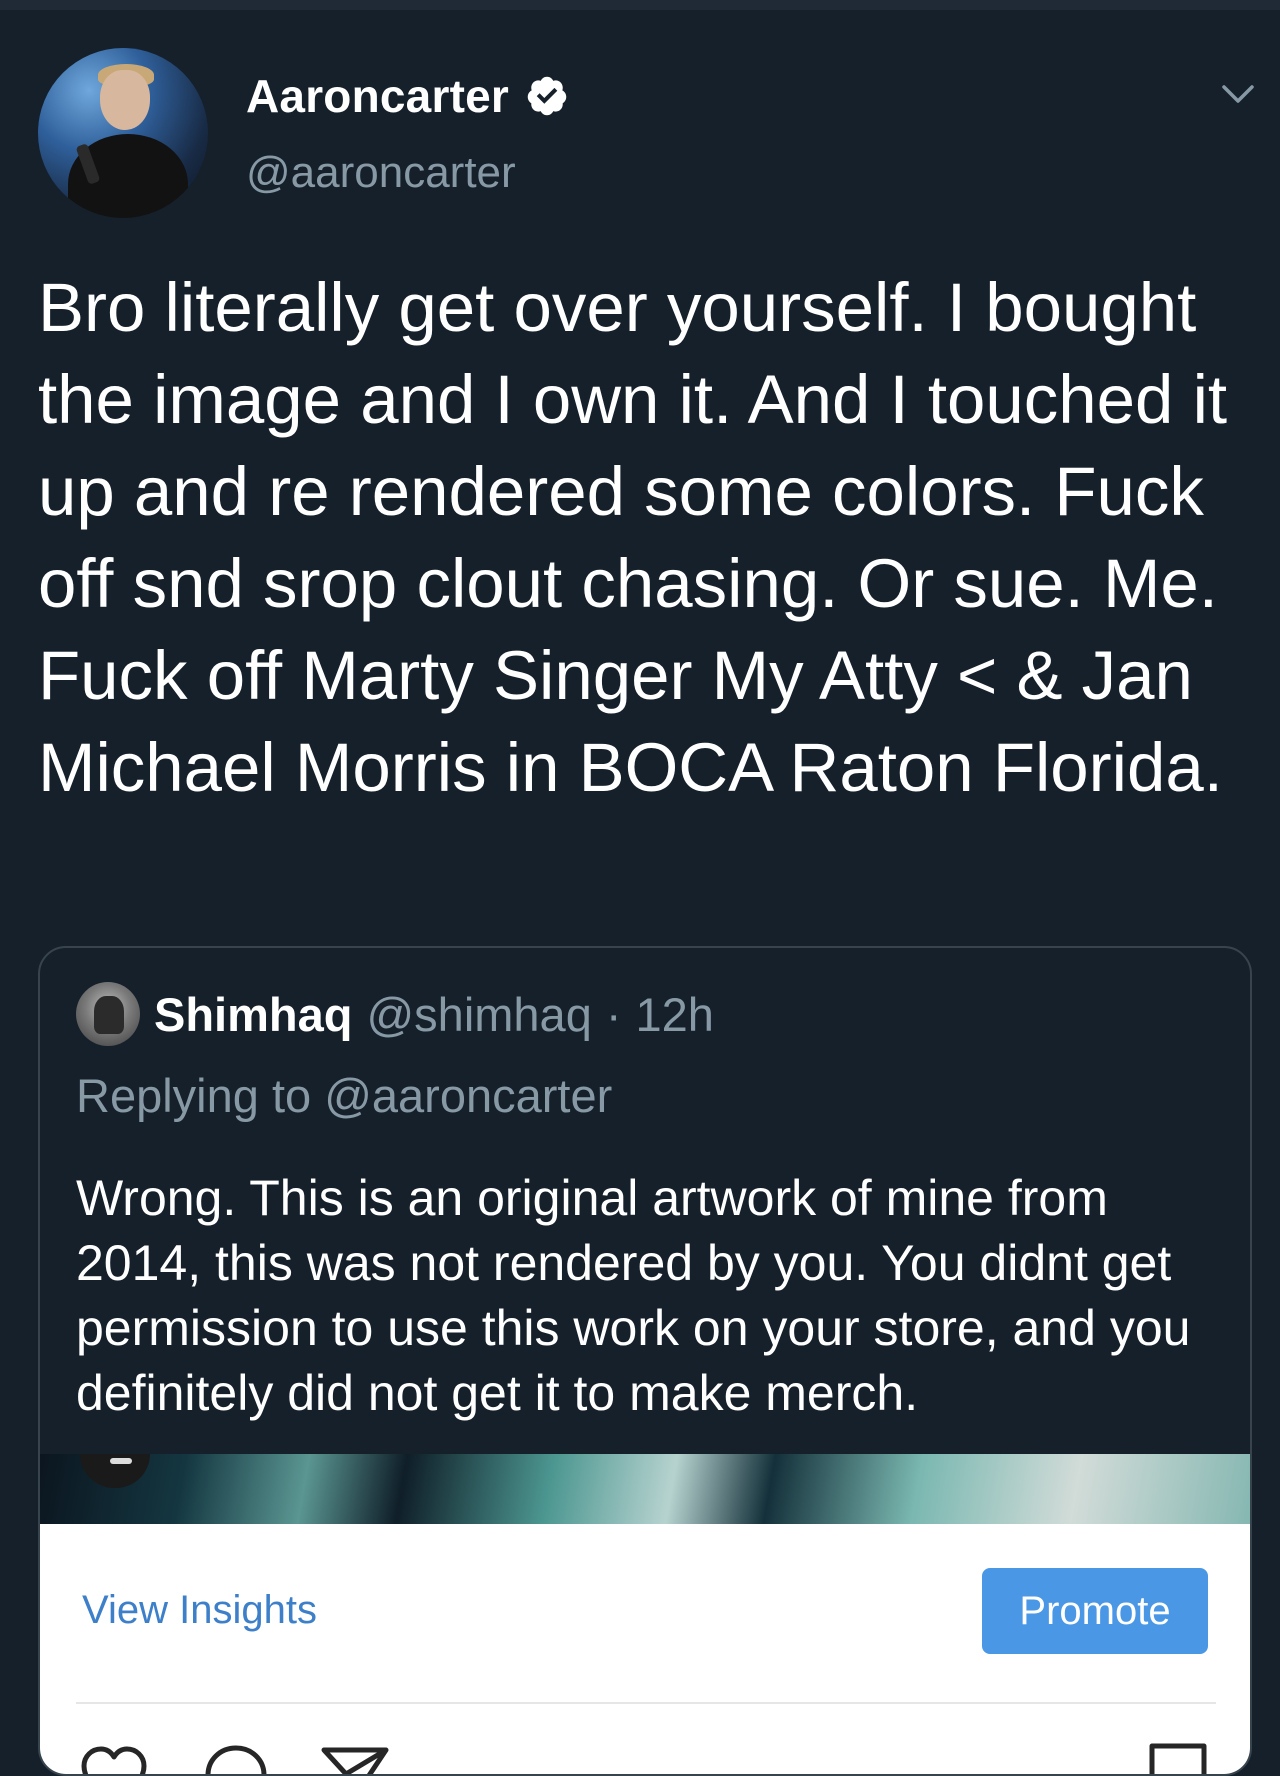  Describe the element at coordinates (646, 1703) in the screenshot. I see `panel-divider` at that location.